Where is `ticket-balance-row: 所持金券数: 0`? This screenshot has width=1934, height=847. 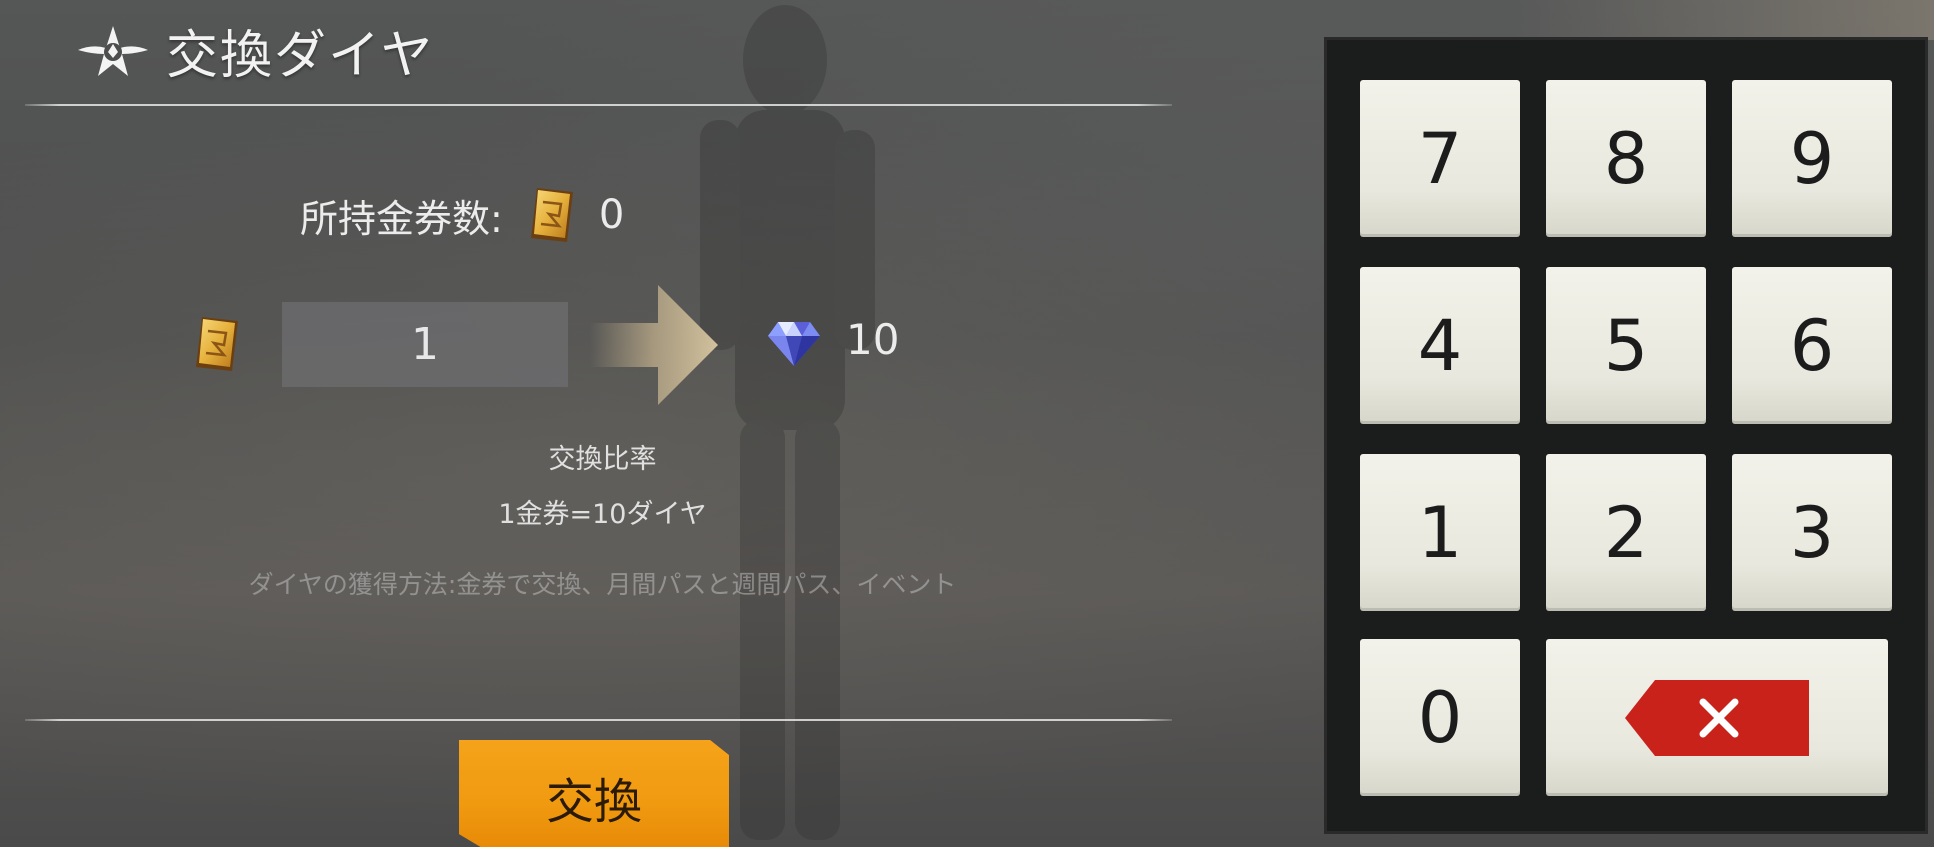 ticket-balance-row: 所持金券数: 0 is located at coordinates (462, 215).